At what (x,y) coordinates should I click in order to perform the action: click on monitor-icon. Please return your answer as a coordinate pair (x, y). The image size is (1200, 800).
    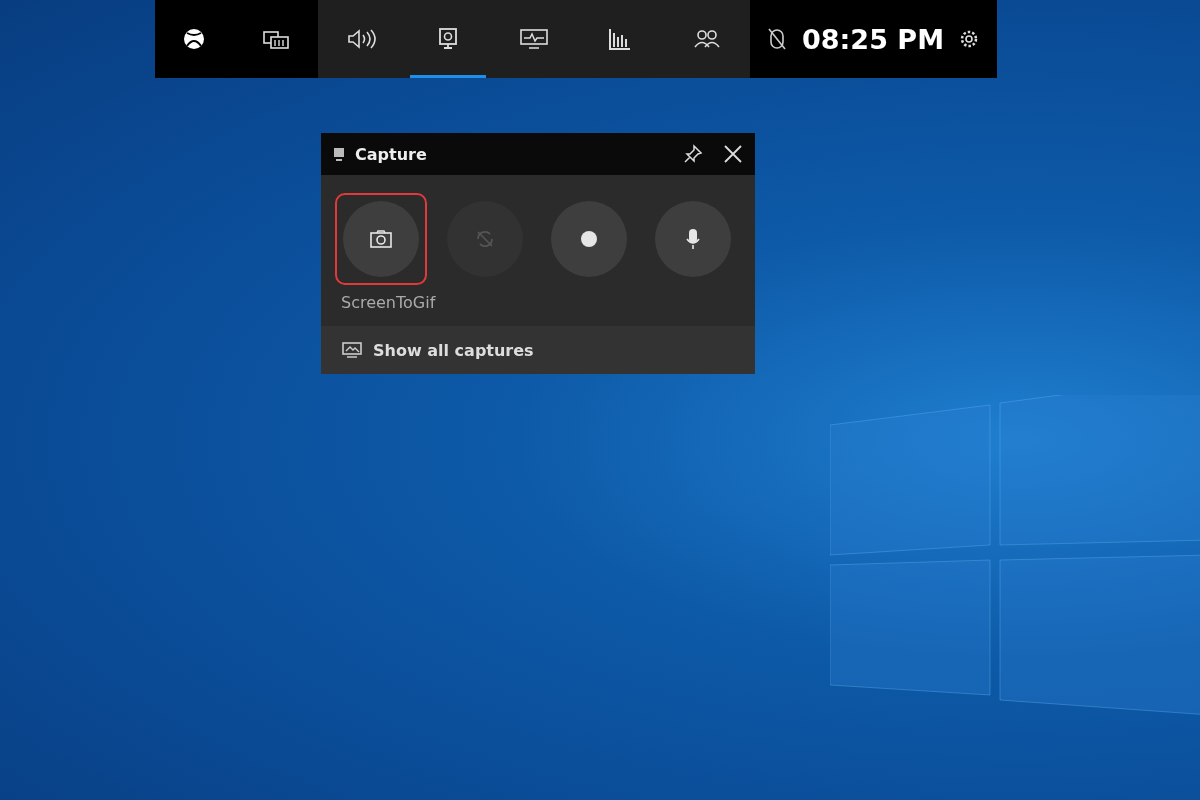
    Looking at the image, I should click on (533, 39).